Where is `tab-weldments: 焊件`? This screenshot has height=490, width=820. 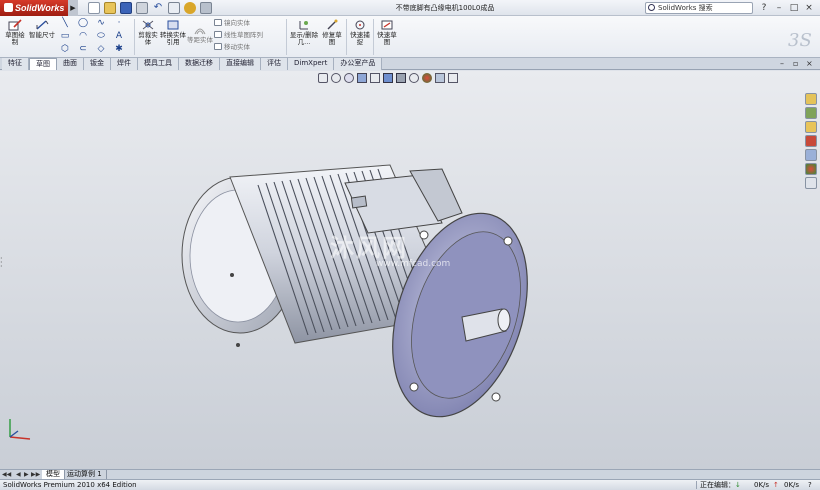 tab-weldments: 焊件 is located at coordinates (124, 64).